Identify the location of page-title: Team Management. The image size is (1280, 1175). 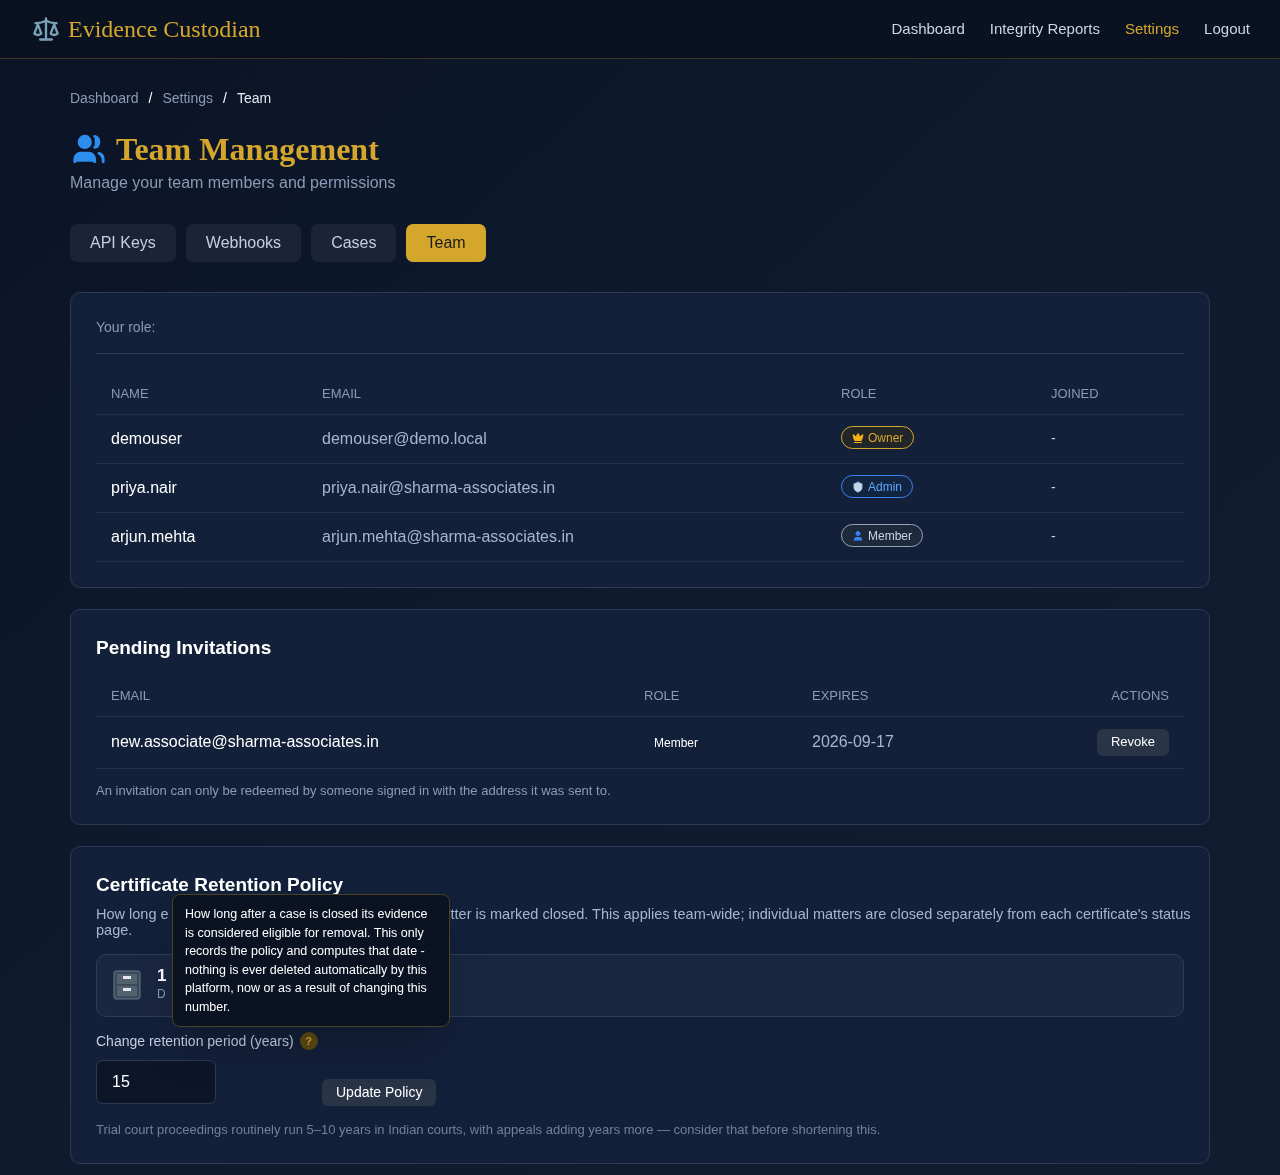
(247, 149).